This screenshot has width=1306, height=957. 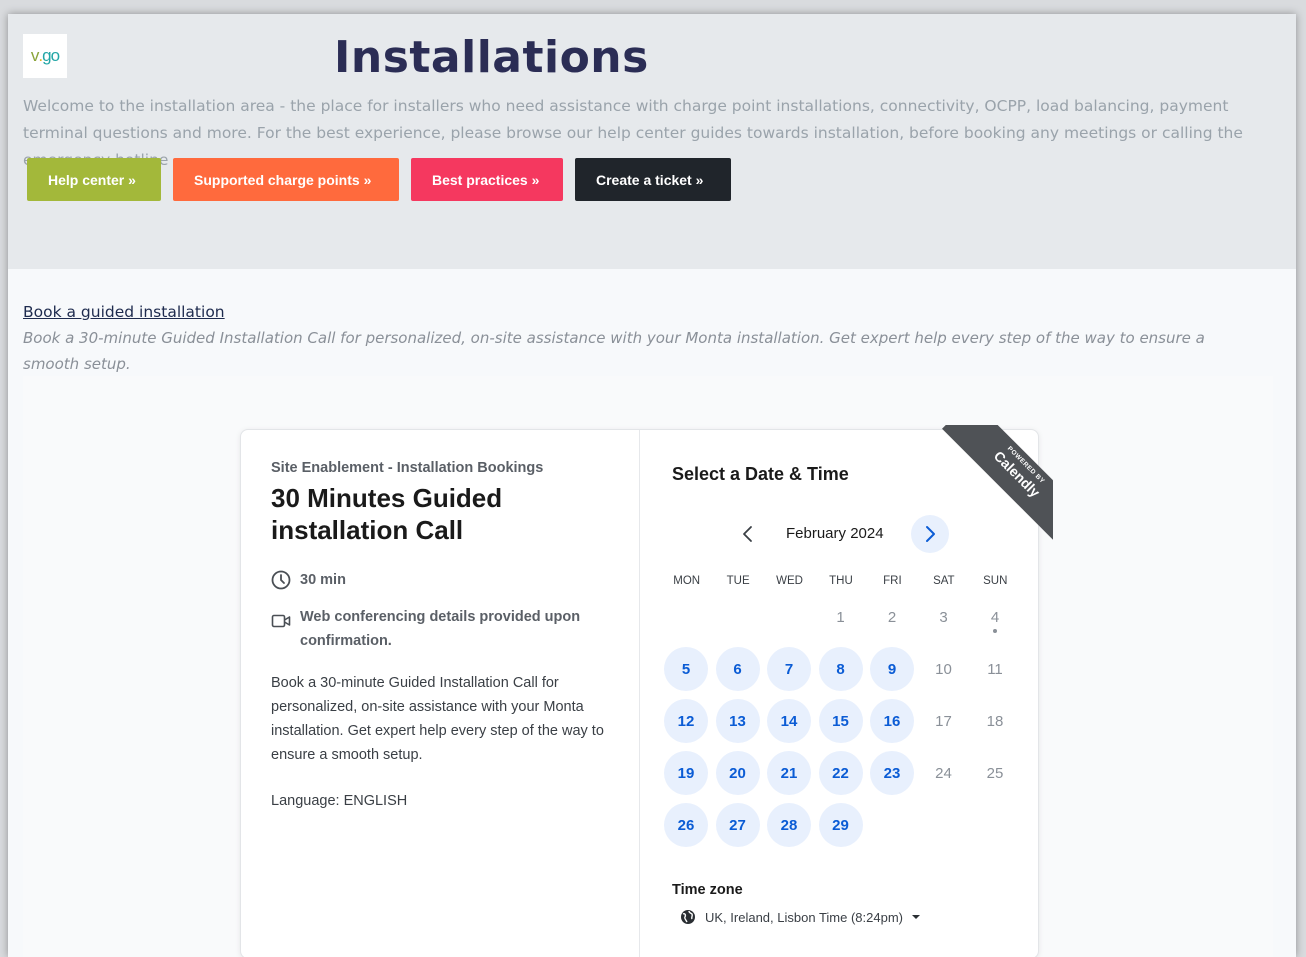 What do you see at coordinates (892, 721) in the screenshot?
I see `calendar-day-16: 16` at bounding box center [892, 721].